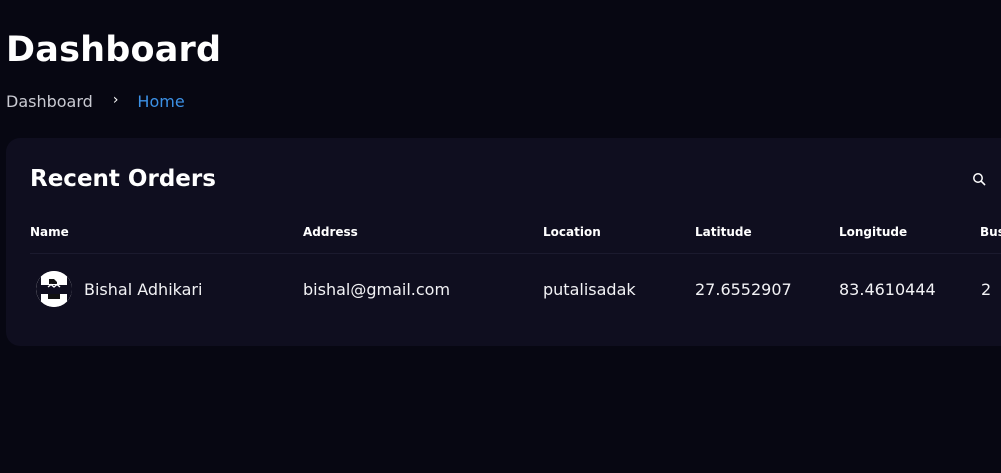  What do you see at coordinates (572, 232) in the screenshot?
I see `column-header-location: Location` at bounding box center [572, 232].